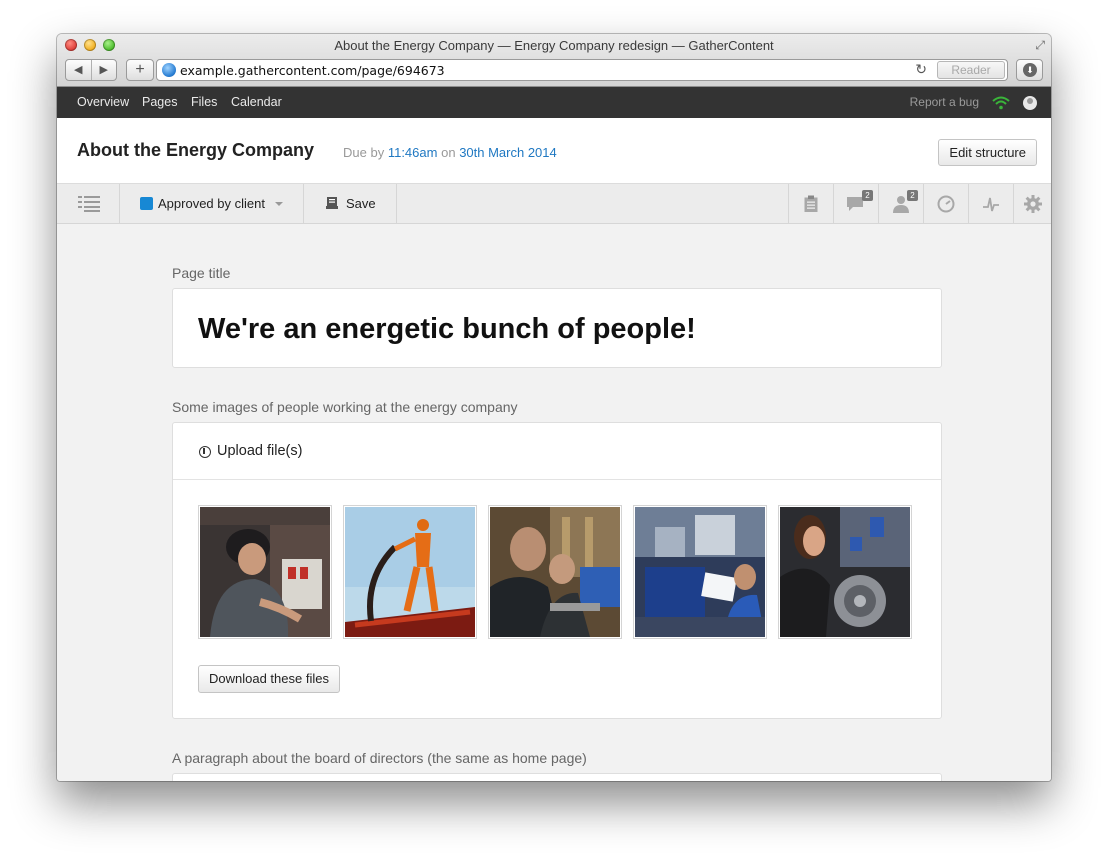 This screenshot has width=1108, height=860. What do you see at coordinates (900, 203) in the screenshot?
I see `people-button: 2` at bounding box center [900, 203].